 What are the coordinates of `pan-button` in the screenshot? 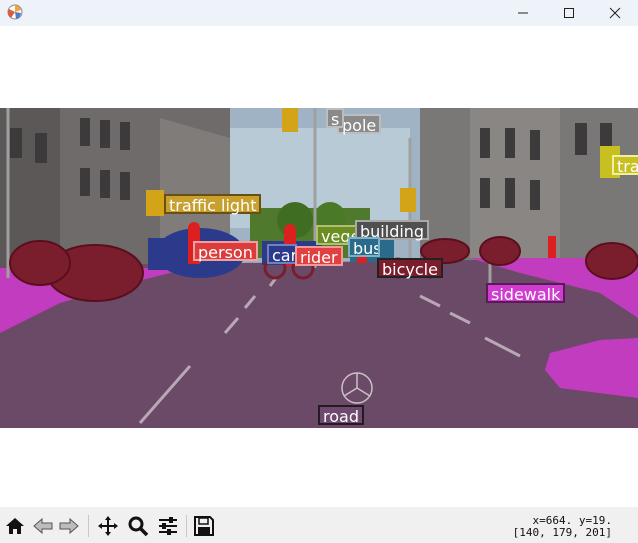 It's located at (108, 526).